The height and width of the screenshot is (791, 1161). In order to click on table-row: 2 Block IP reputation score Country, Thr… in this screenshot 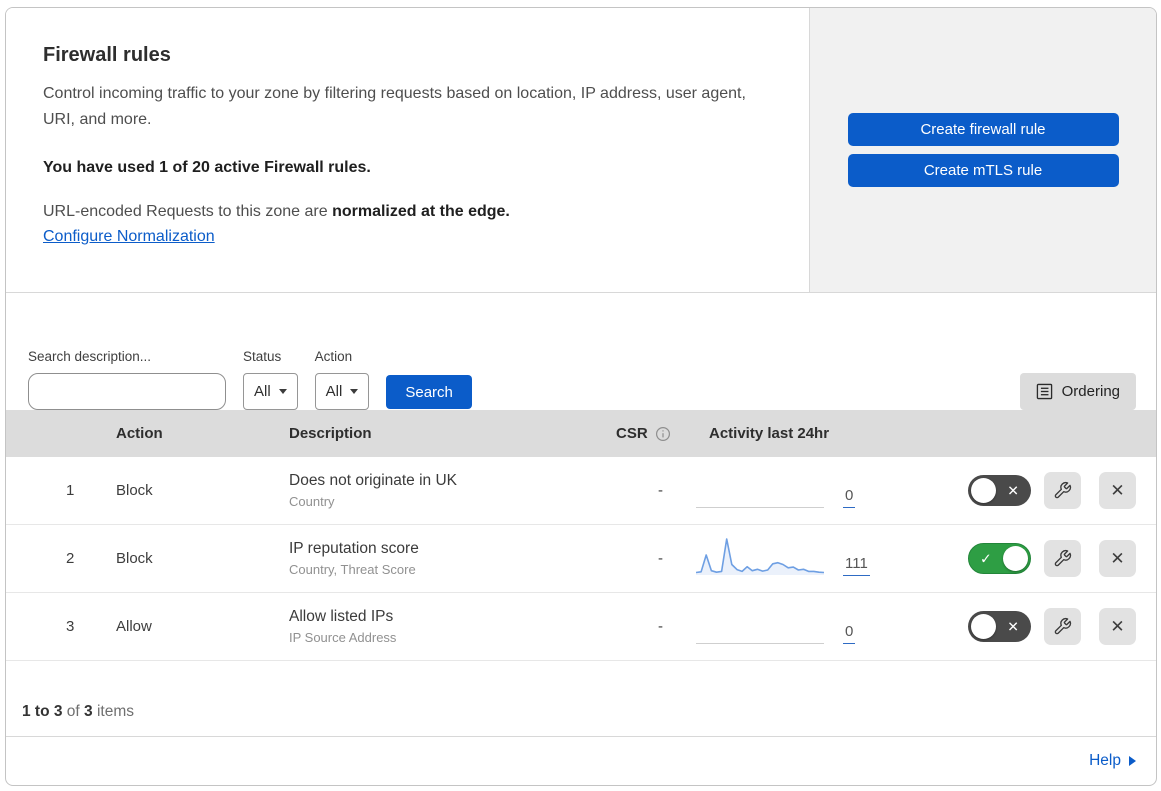, I will do `click(581, 559)`.